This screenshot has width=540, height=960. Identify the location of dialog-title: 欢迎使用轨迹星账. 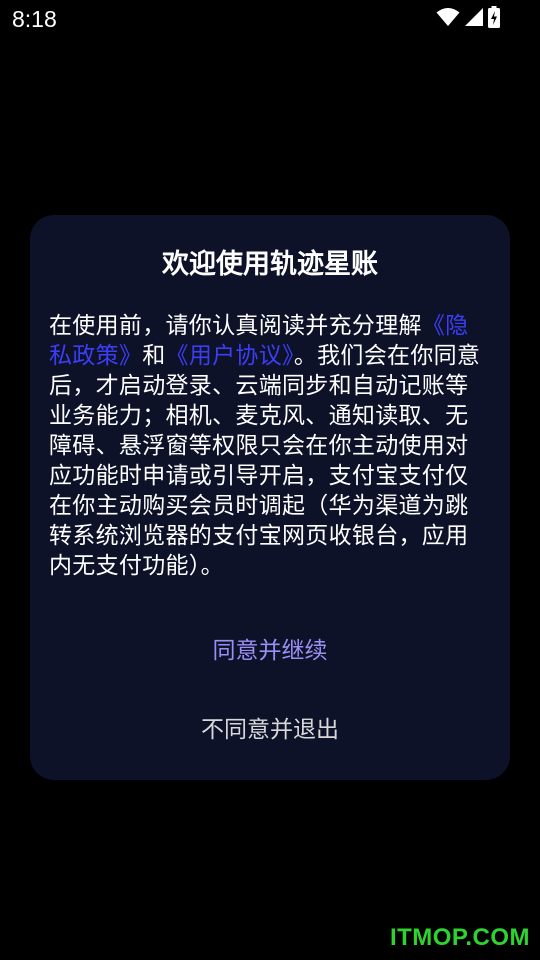
(270, 264).